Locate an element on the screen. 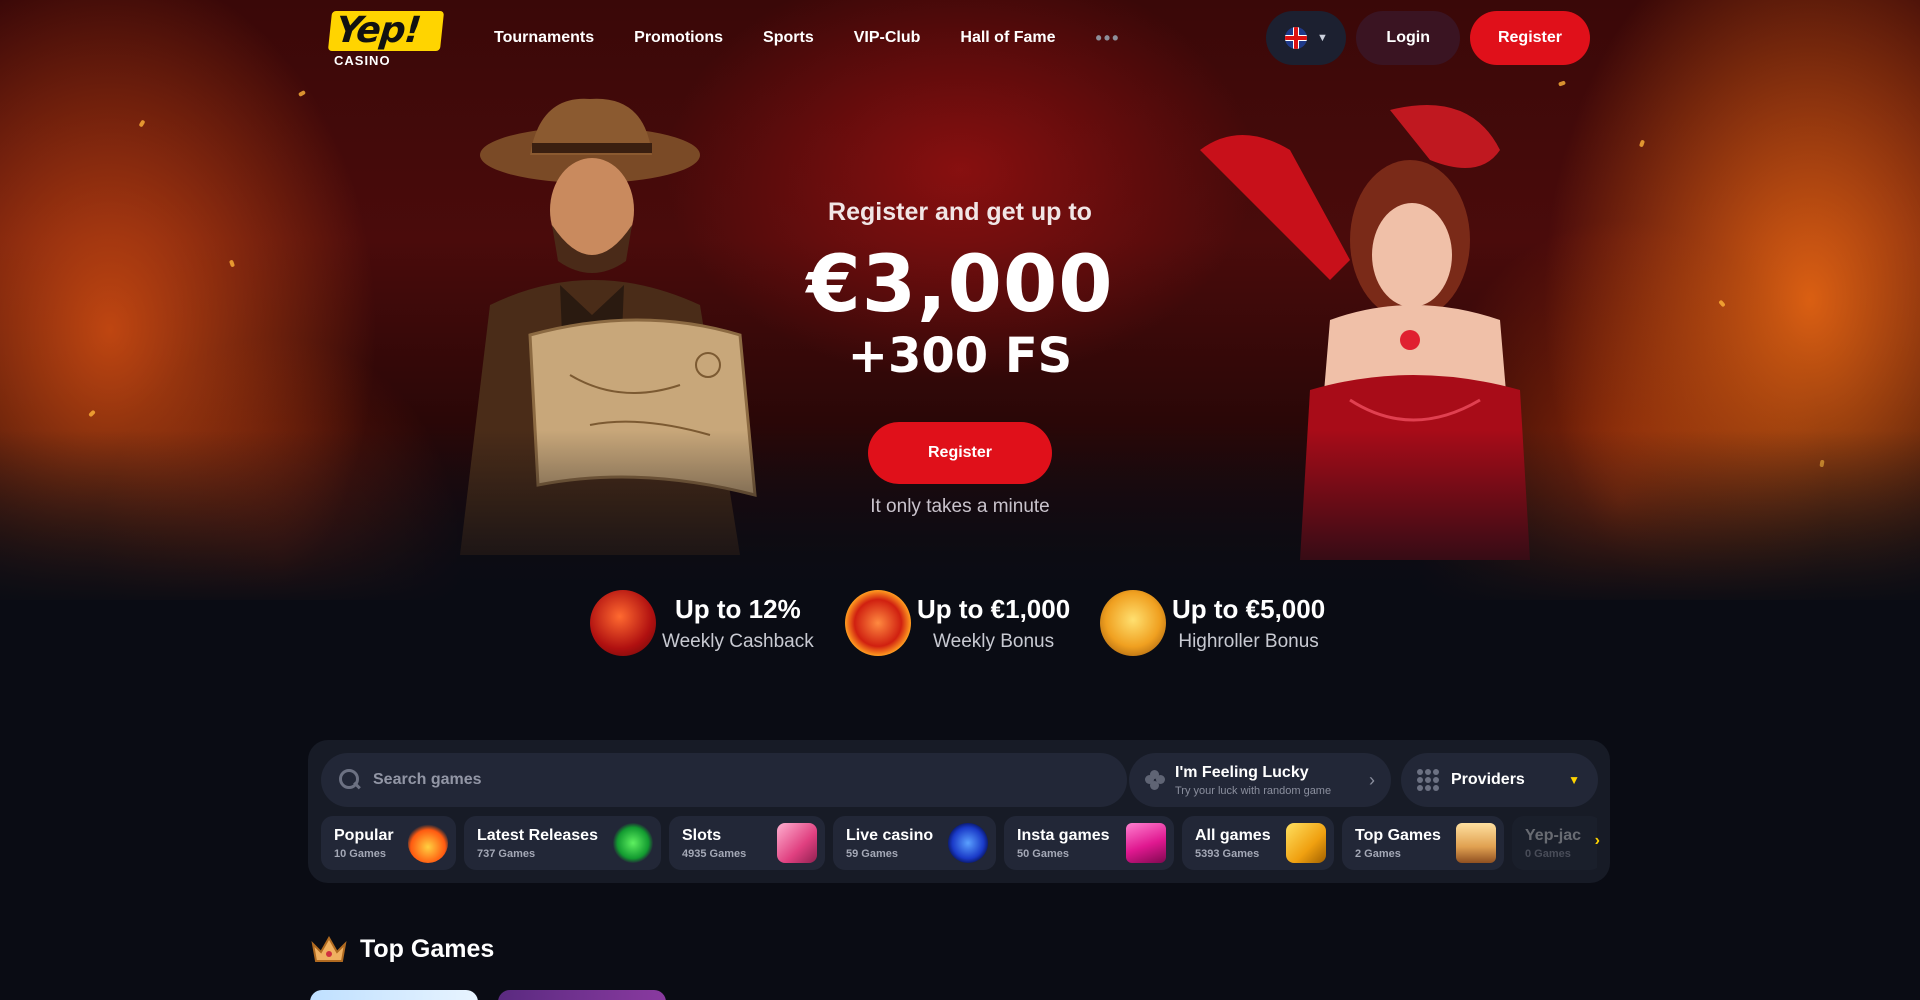 This screenshot has height=1000, width=1920. category-top-games: Top Games 2 Games is located at coordinates (1423, 843).